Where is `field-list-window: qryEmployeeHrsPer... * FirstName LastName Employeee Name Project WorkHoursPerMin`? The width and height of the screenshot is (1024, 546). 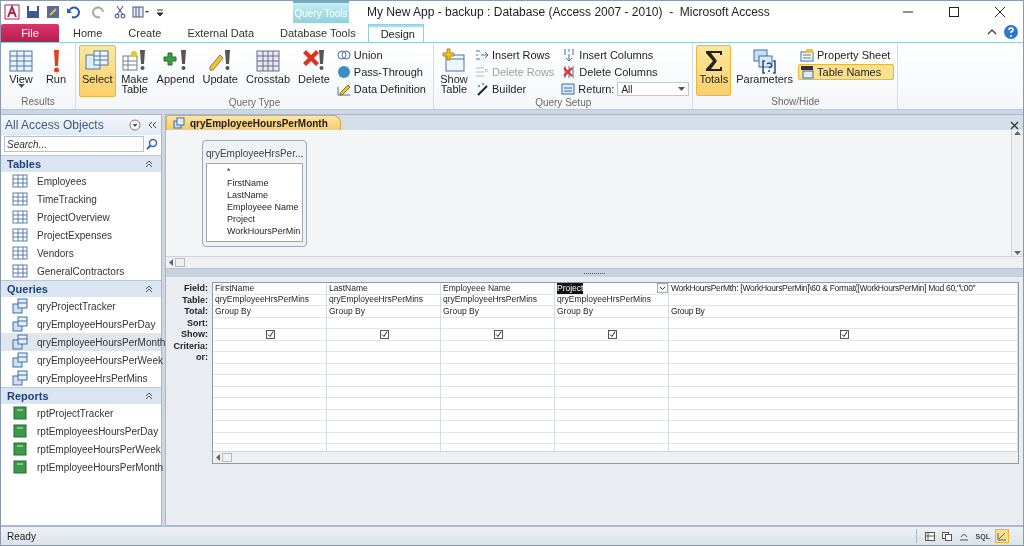 field-list-window: qryEmployeeHrsPer... * FirstName LastName Employeee Name Project WorkHoursPerMin is located at coordinates (254, 193).